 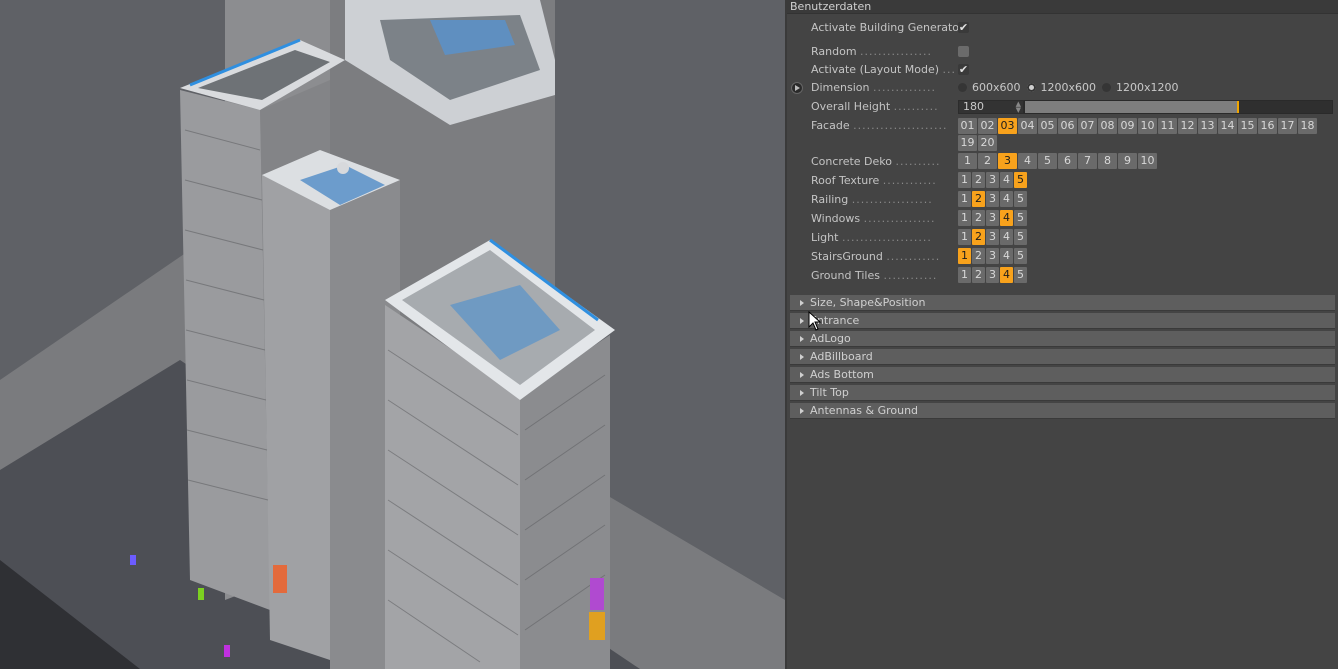 I want to click on facade-option-17: 17, so click(x=1287, y=126).